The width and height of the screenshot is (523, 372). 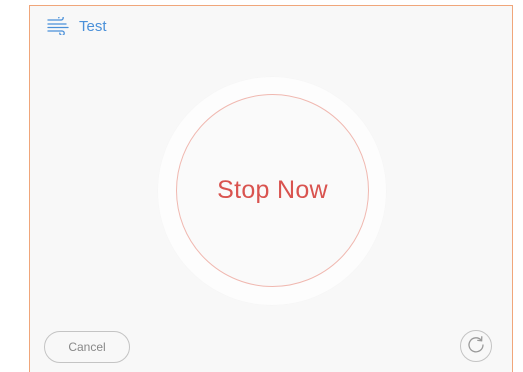 I want to click on cancel-label: Cancel, so click(x=87, y=347).